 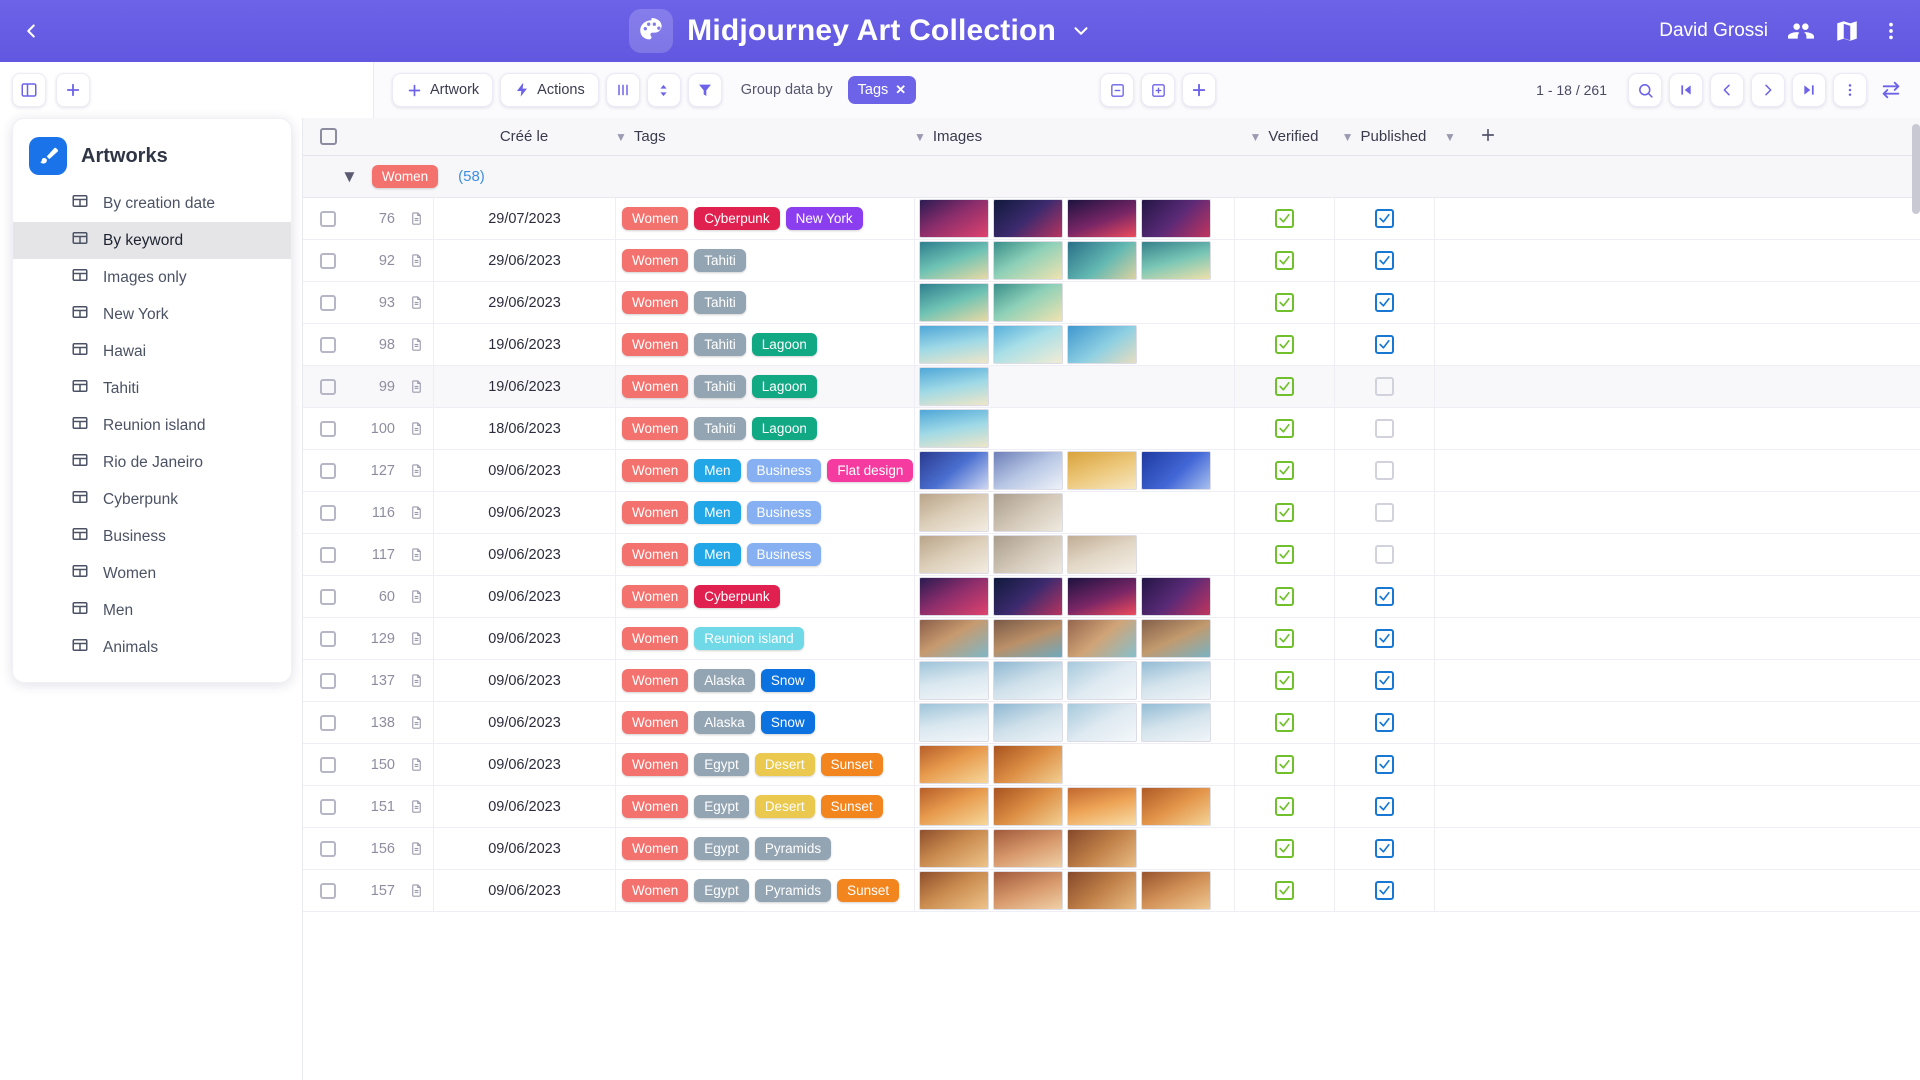 What do you see at coordinates (787, 722) in the screenshot?
I see `tag-chip: Snow` at bounding box center [787, 722].